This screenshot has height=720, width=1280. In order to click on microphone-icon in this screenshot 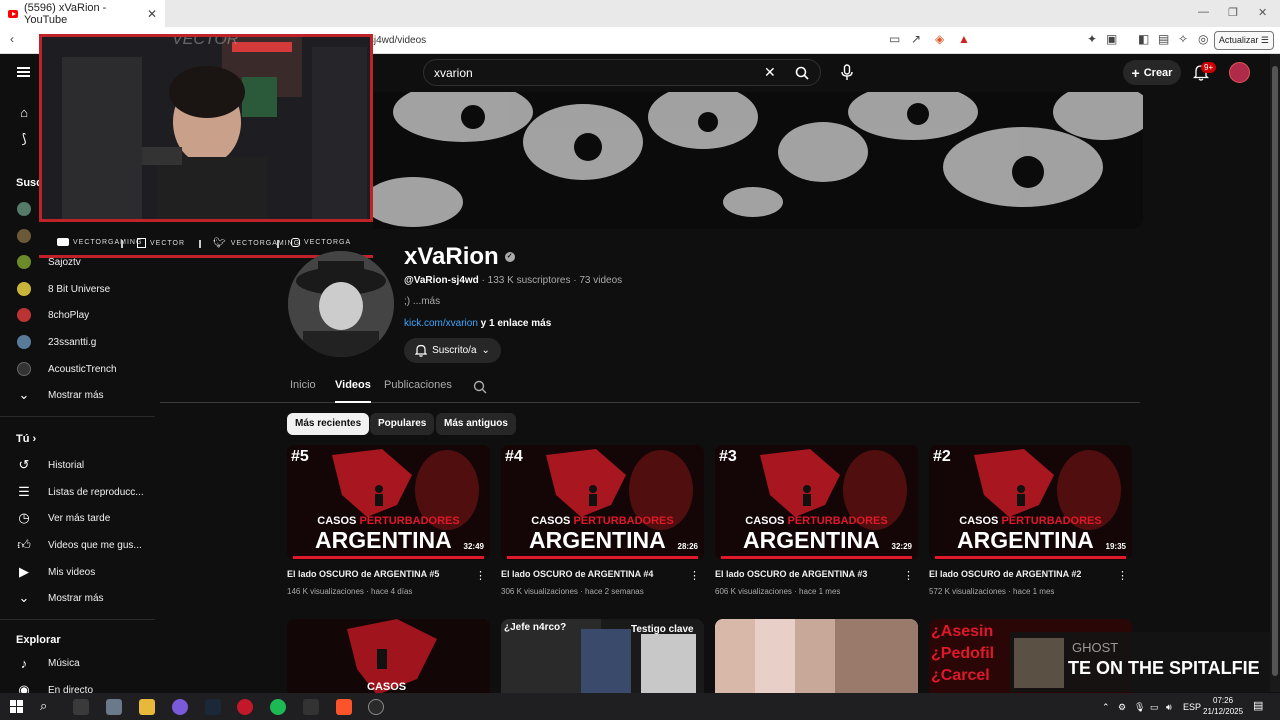, I will do `click(847, 72)`.